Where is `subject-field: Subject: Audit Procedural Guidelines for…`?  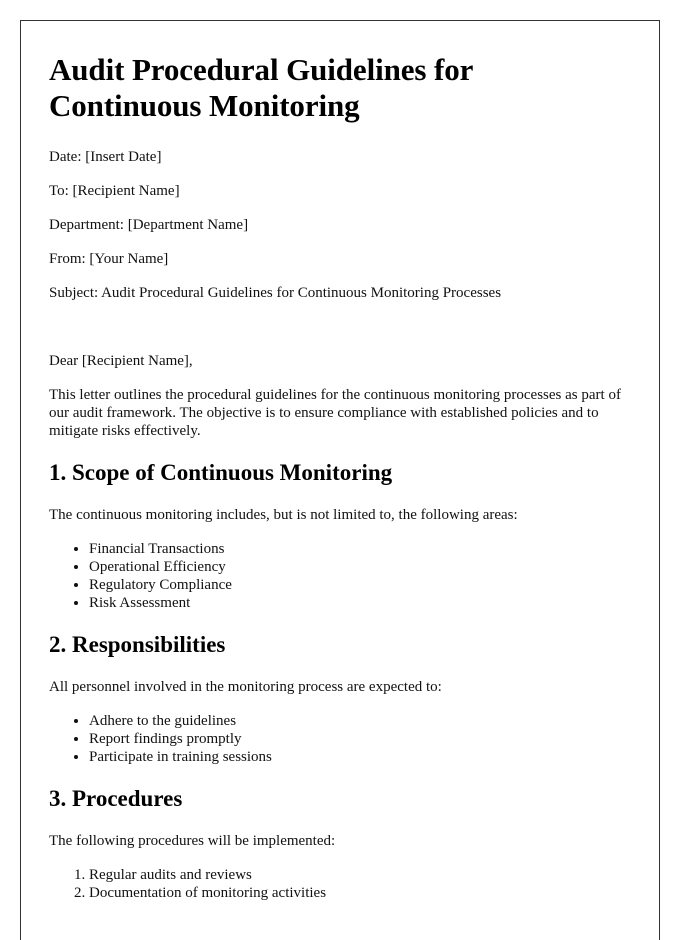 subject-field: Subject: Audit Procedural Guidelines for… is located at coordinates (275, 293).